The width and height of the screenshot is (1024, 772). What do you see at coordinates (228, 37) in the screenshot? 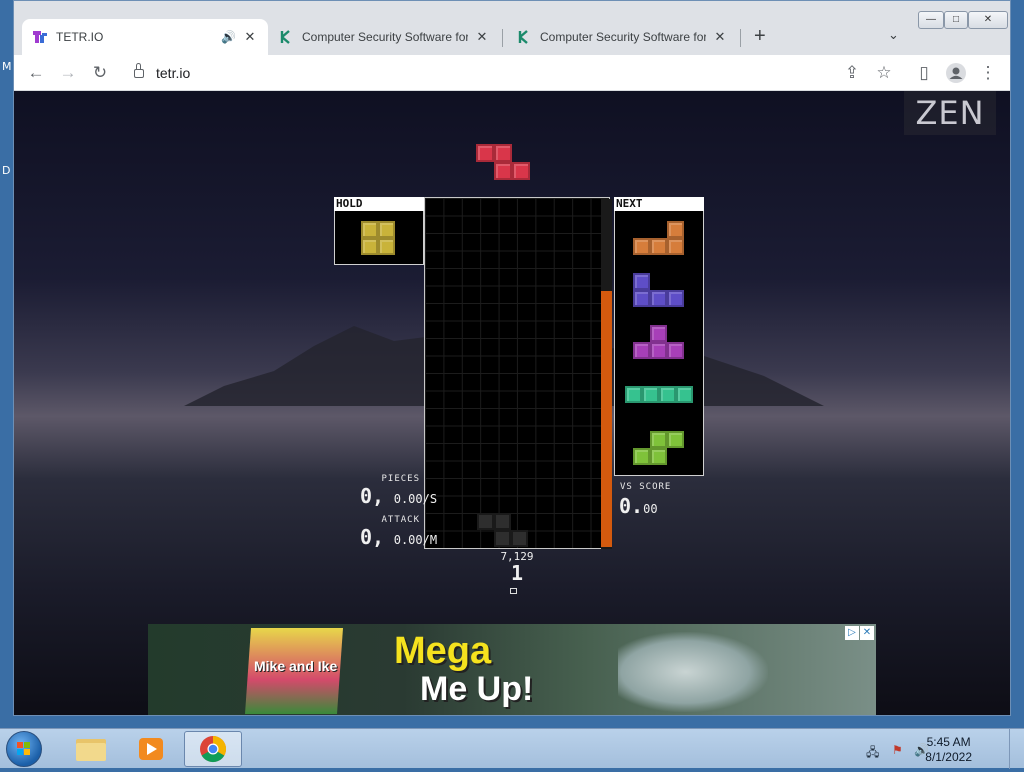
I see `speaker-icon: 🔊` at bounding box center [228, 37].